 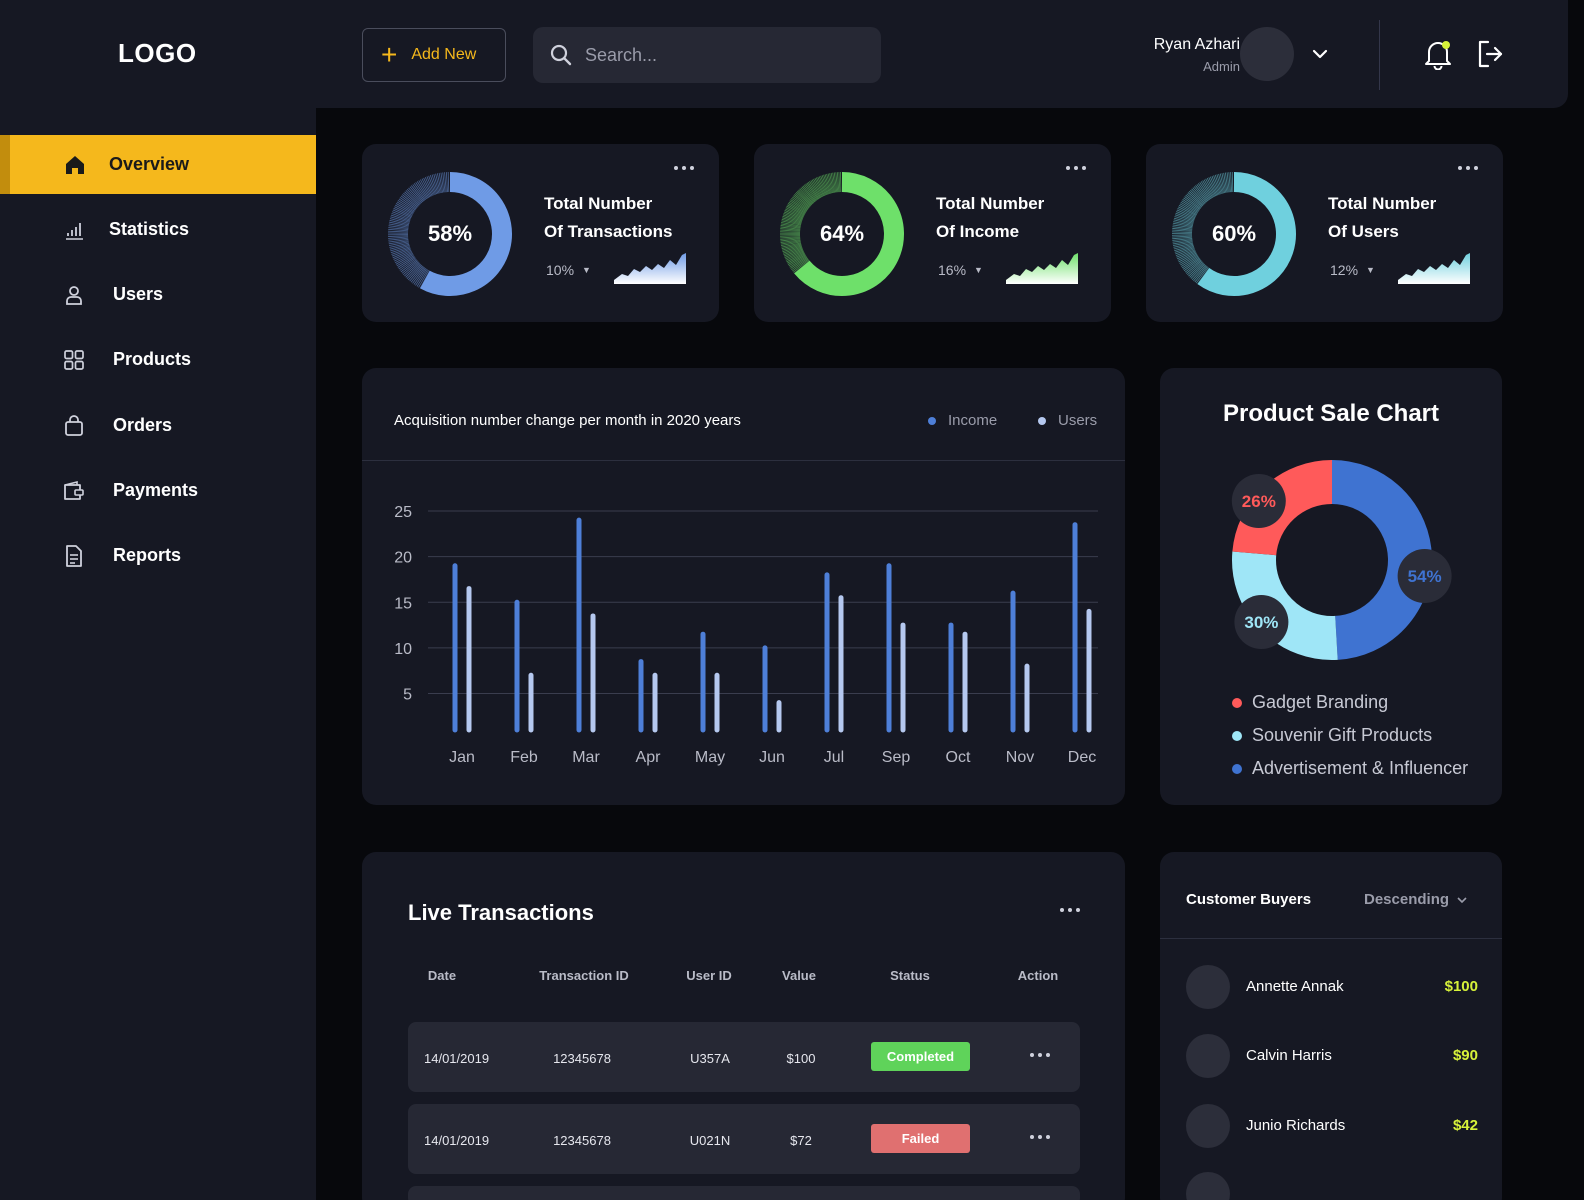 I want to click on table-row: 14/01/2019 12345678 U357A $100 Completed, so click(x=744, y=1057).